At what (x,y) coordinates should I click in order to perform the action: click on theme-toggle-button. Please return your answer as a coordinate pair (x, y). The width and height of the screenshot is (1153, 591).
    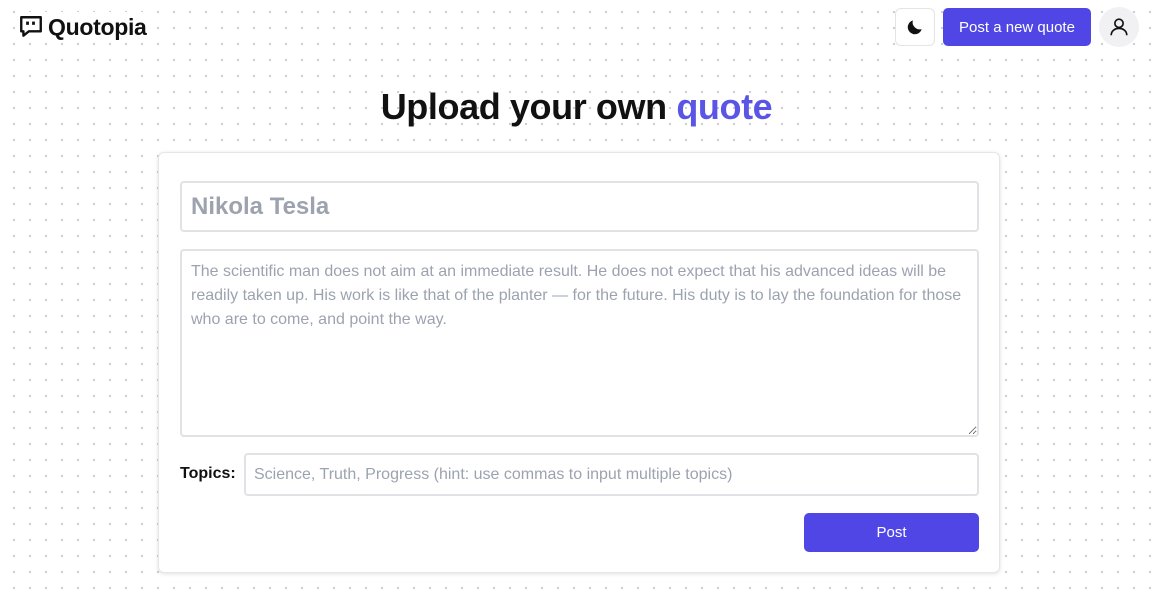
    Looking at the image, I should click on (915, 27).